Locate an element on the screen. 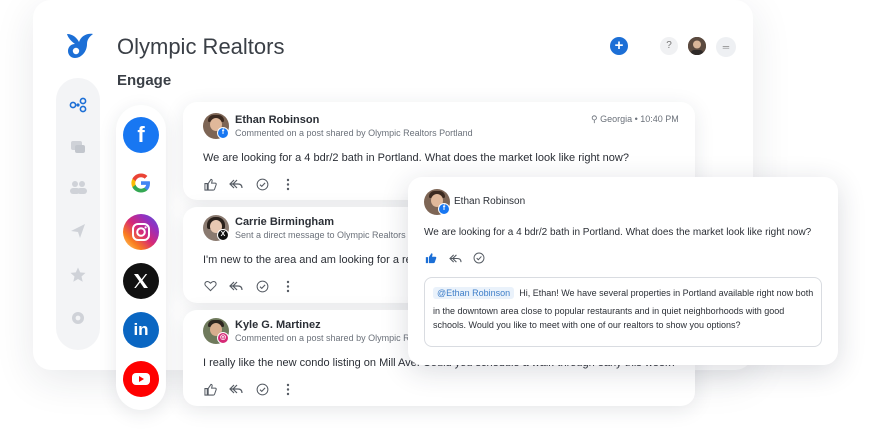 The height and width of the screenshot is (441, 872). sidebar-item-settings is located at coordinates (78, 320).